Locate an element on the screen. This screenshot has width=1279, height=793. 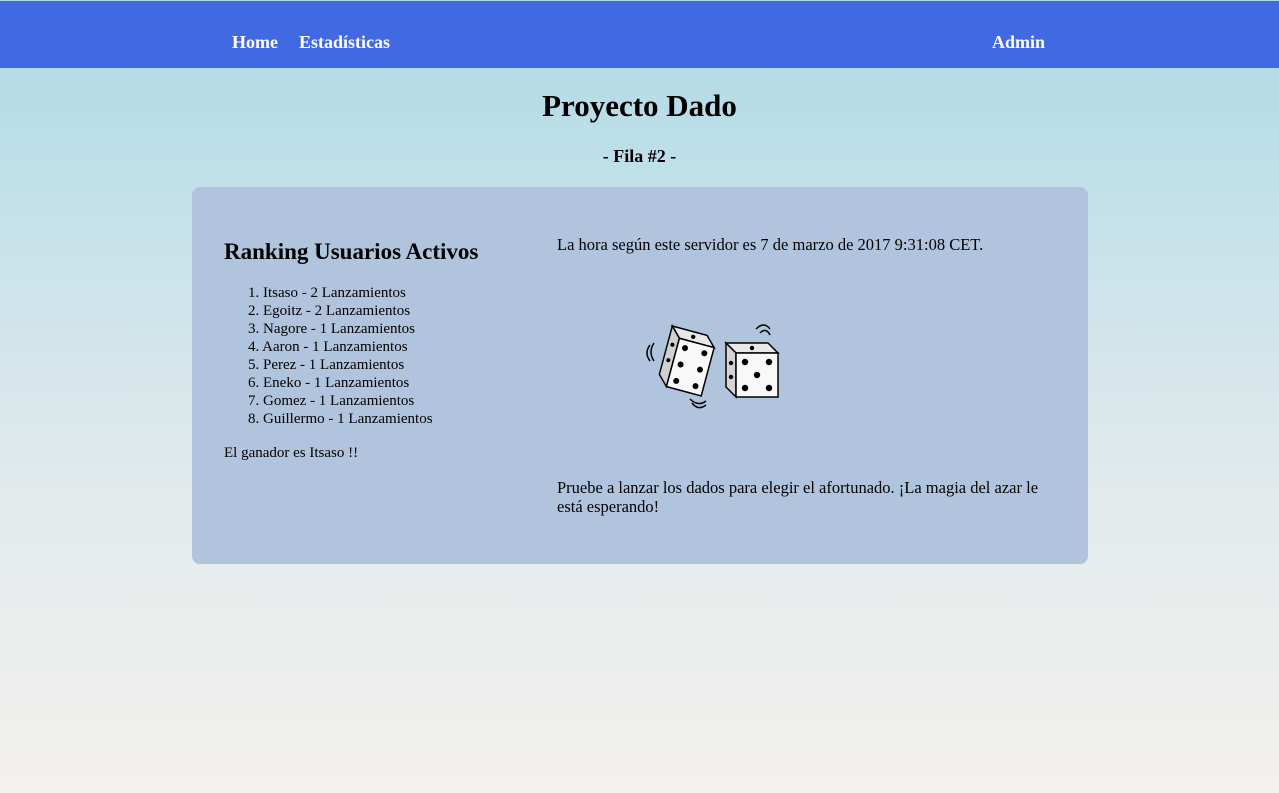
ranking-item: 7. Gomez - 1 Lanzamientos is located at coordinates (331, 401).